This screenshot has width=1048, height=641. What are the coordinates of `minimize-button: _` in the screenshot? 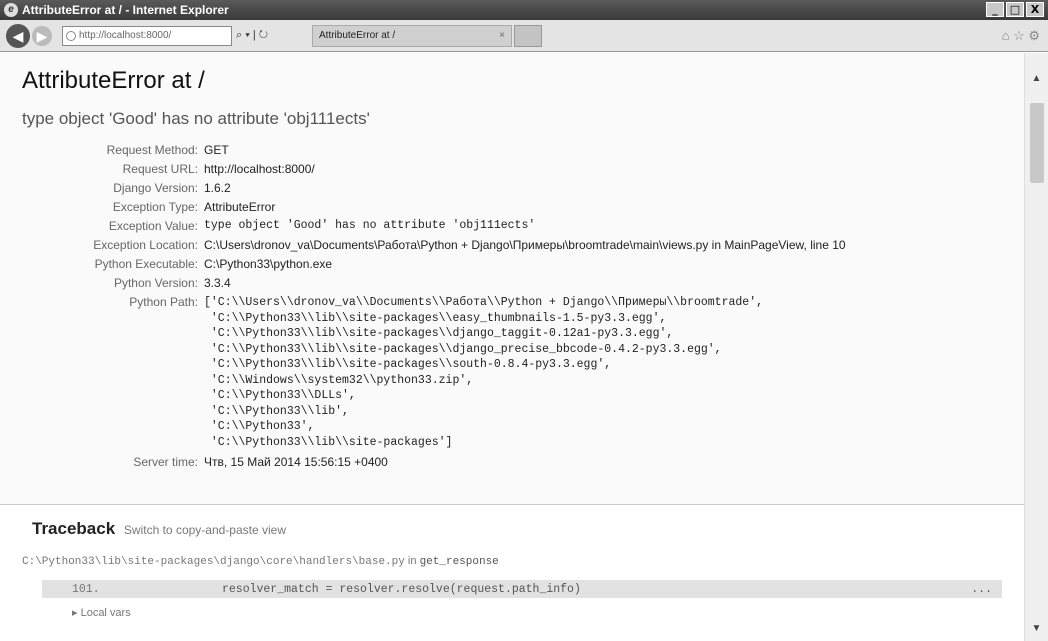 It's located at (995, 9).